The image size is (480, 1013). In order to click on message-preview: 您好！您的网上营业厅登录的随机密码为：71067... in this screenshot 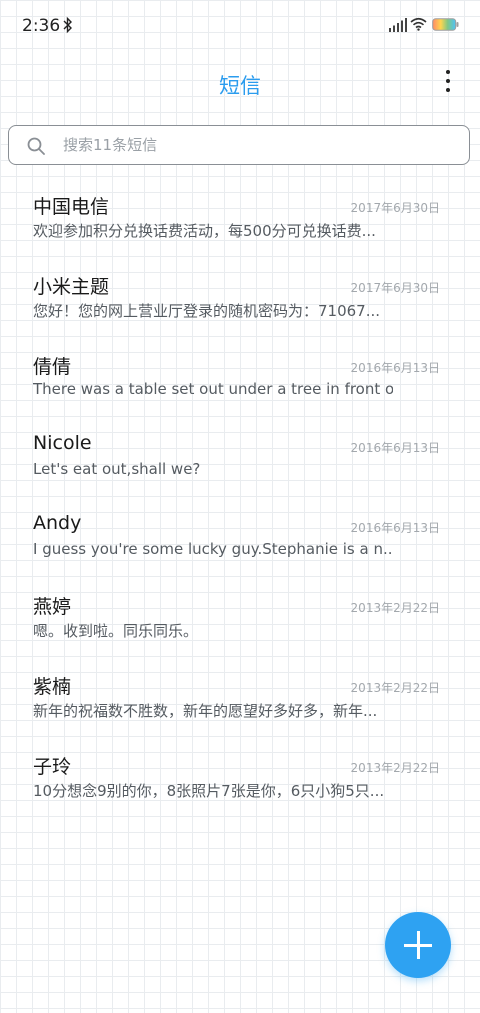, I will do `click(207, 311)`.